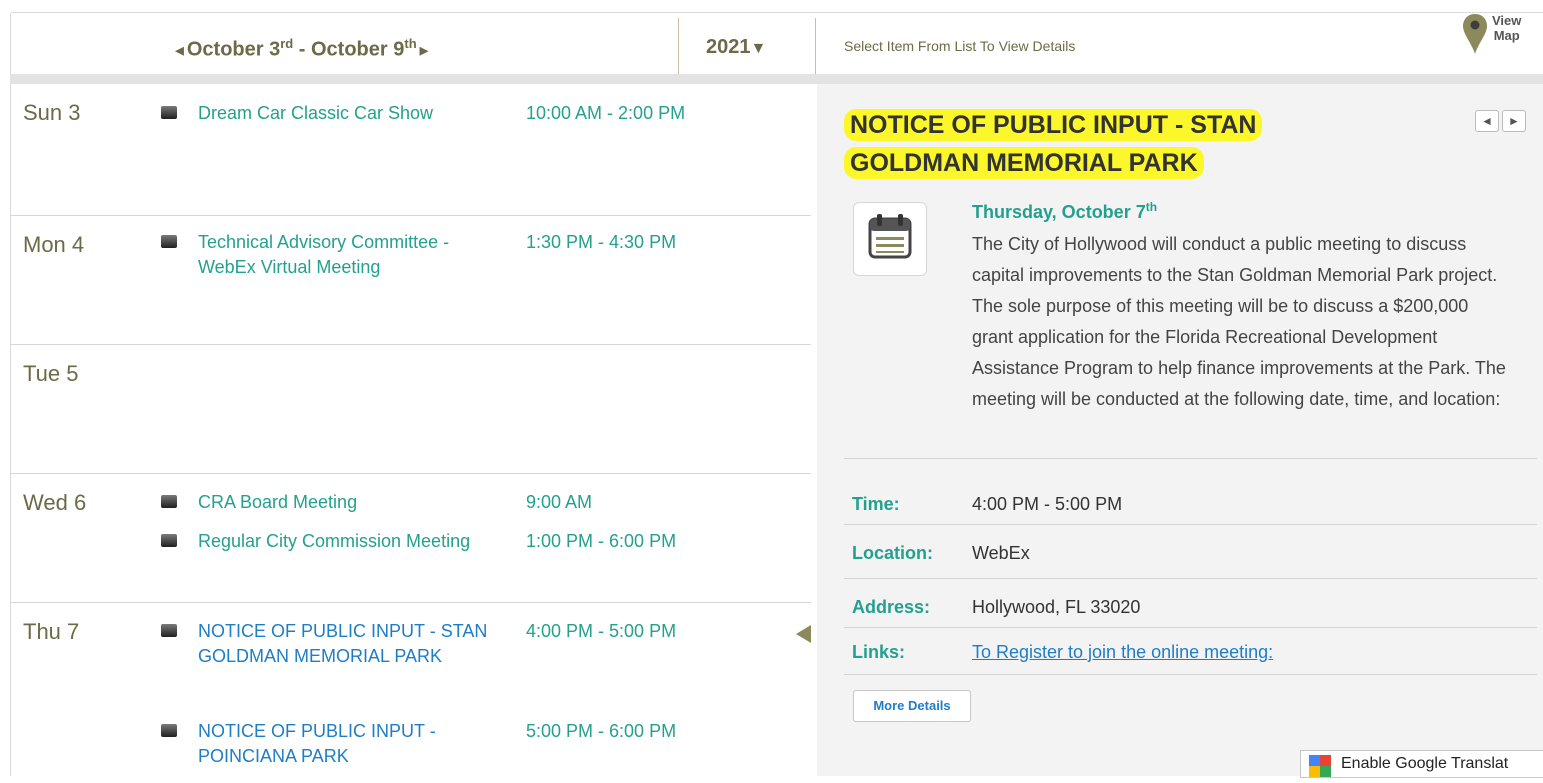 The height and width of the screenshot is (783, 1543). Describe the element at coordinates (879, 652) in the screenshot. I see `links-label: Links:` at that location.